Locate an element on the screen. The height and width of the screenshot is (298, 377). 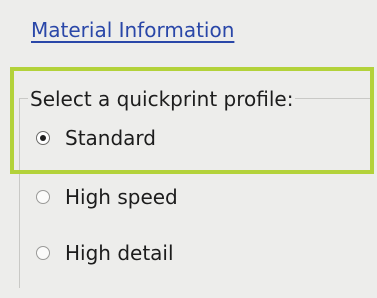
radio-option-high-speed: High speed is located at coordinates (107, 197).